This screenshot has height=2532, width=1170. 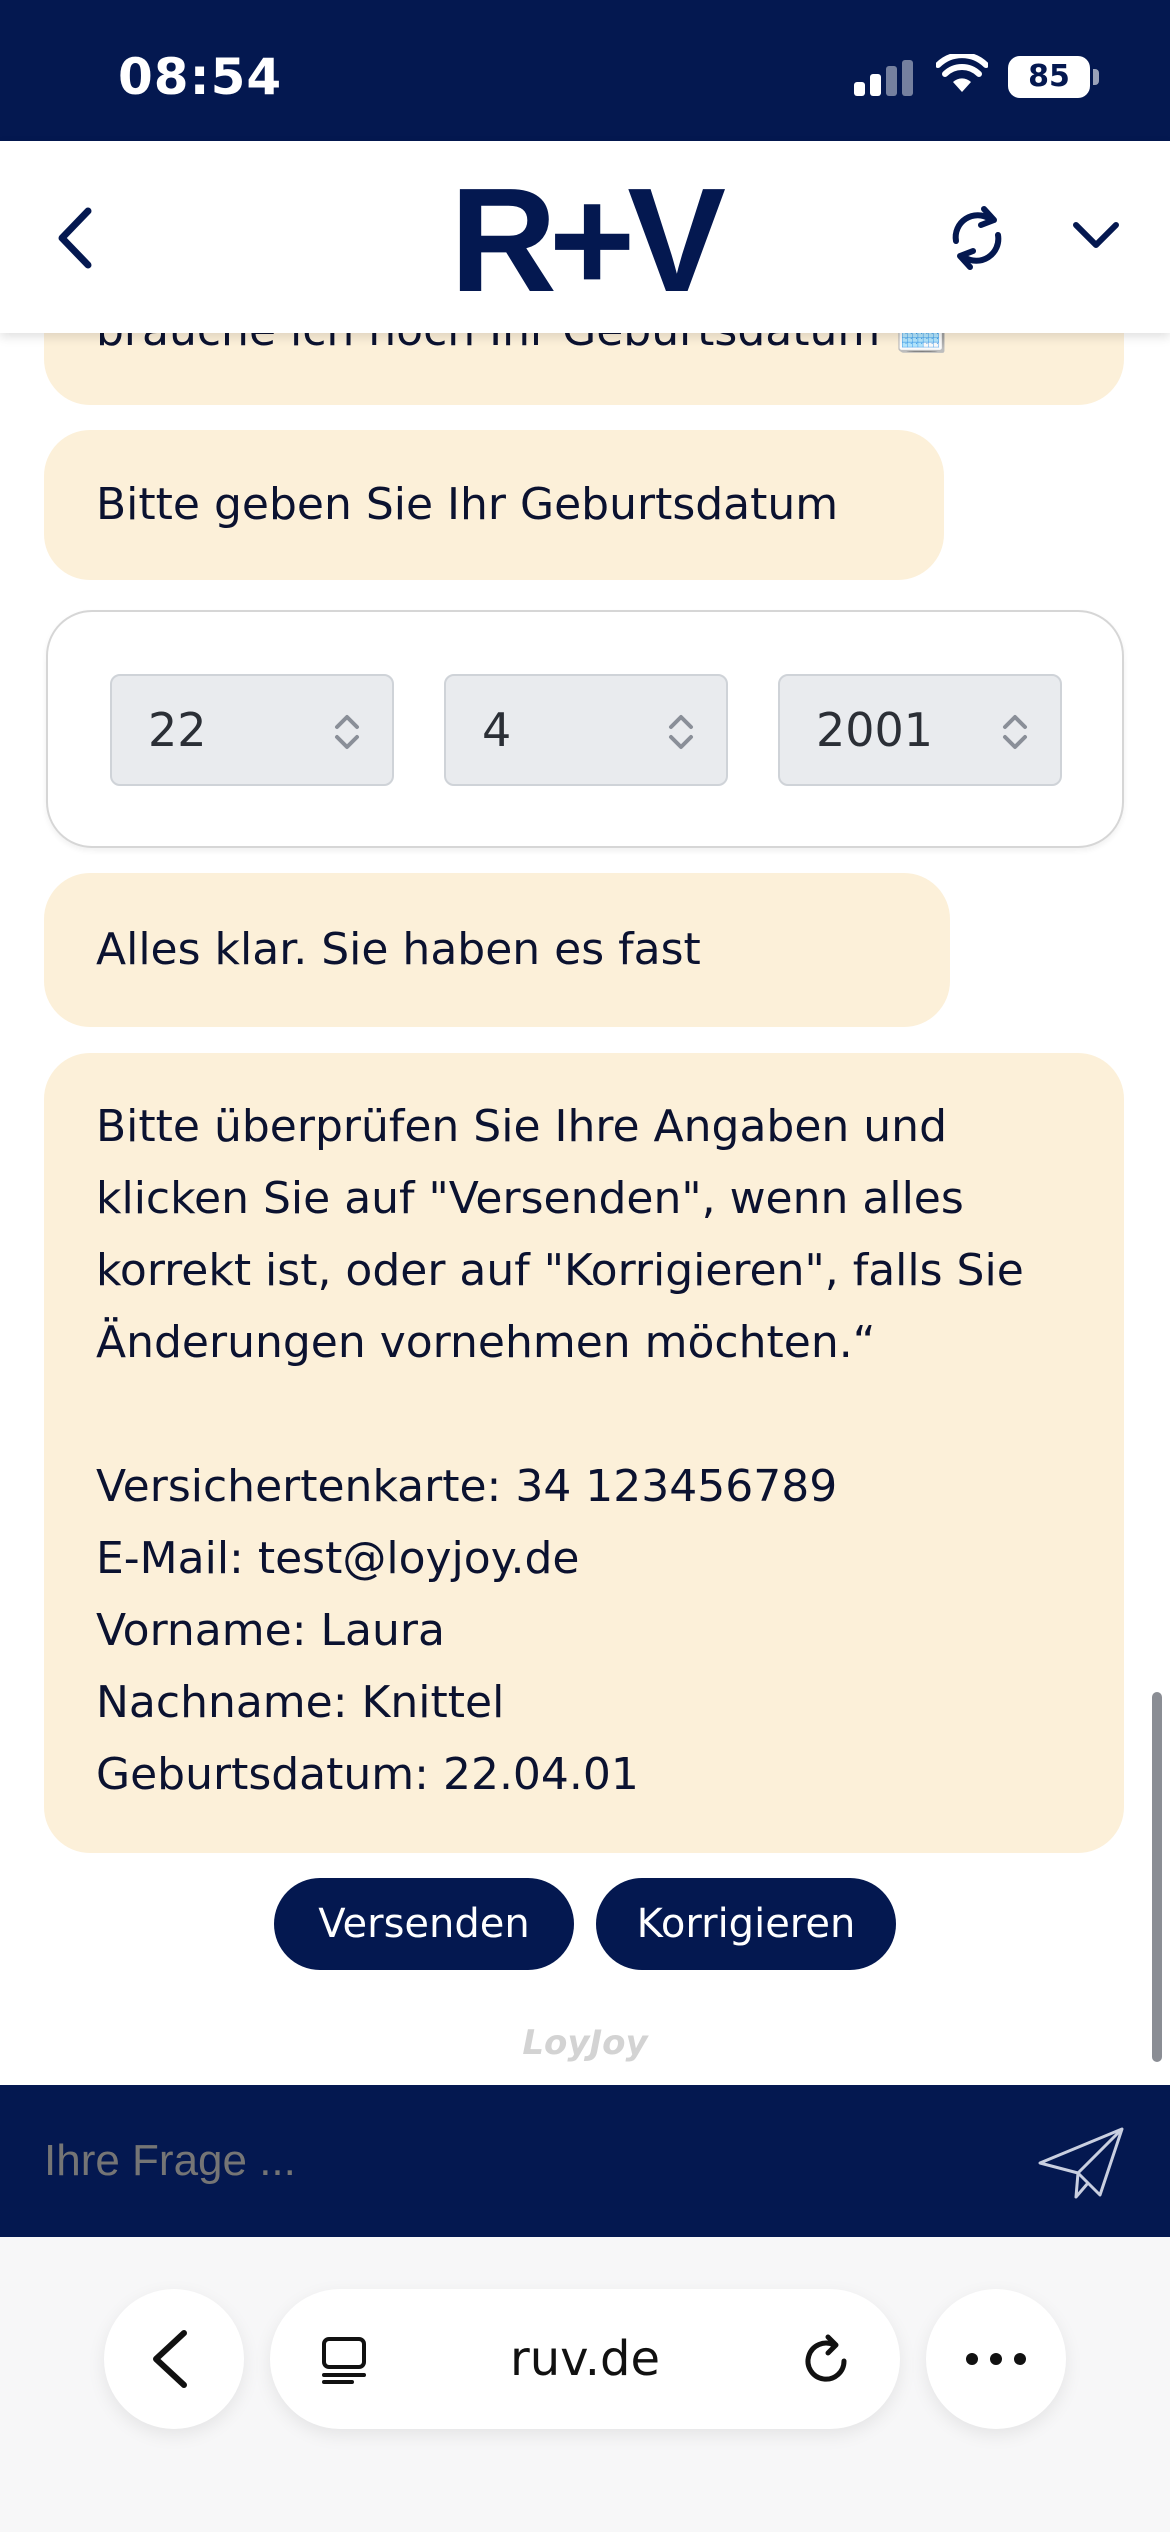 What do you see at coordinates (497, 730) in the screenshot?
I see `month-value: 4` at bounding box center [497, 730].